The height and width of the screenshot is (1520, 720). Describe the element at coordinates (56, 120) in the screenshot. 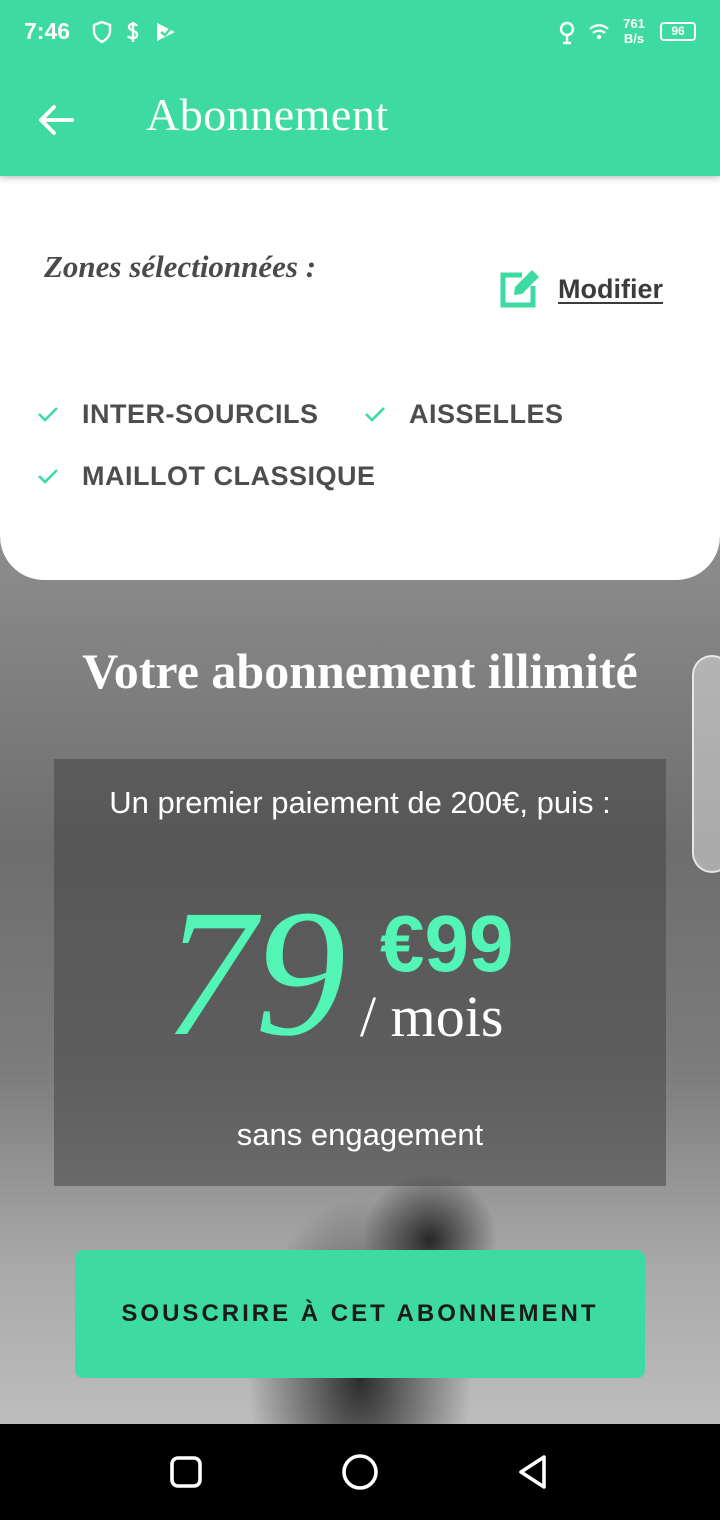

I see `back-arrow-icon` at that location.